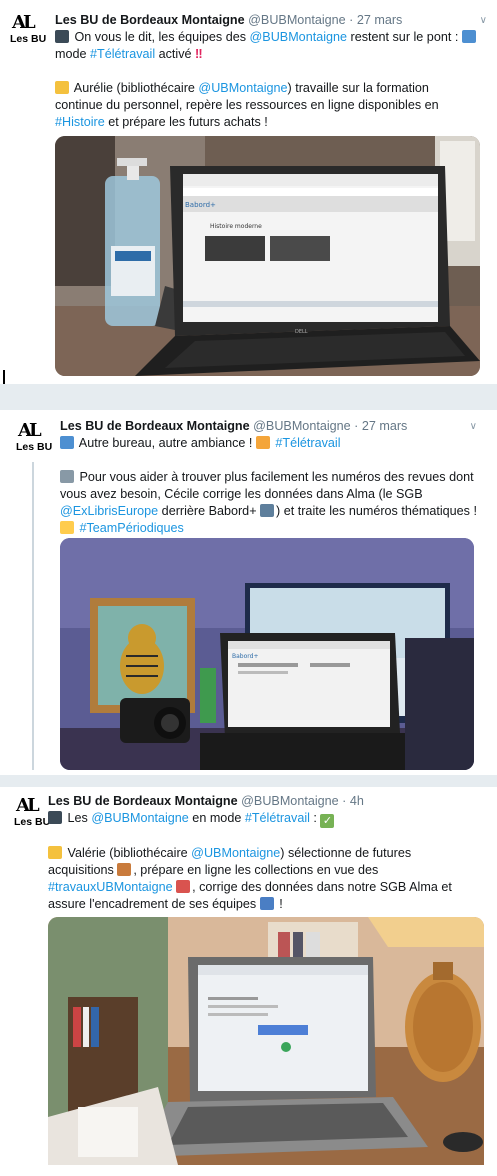 The height and width of the screenshot is (1176, 497). I want to click on tweet-text-line: mode #Télétravail activé ‼, so click(271, 54).